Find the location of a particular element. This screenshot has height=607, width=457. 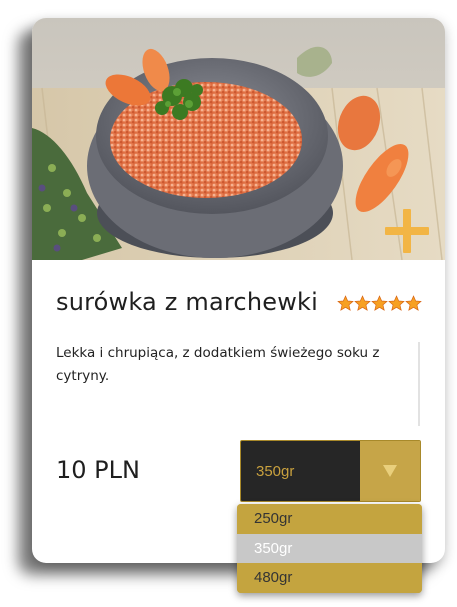

portion-dropdown-menu: 250gr 350gr 480gr is located at coordinates (329, 548).